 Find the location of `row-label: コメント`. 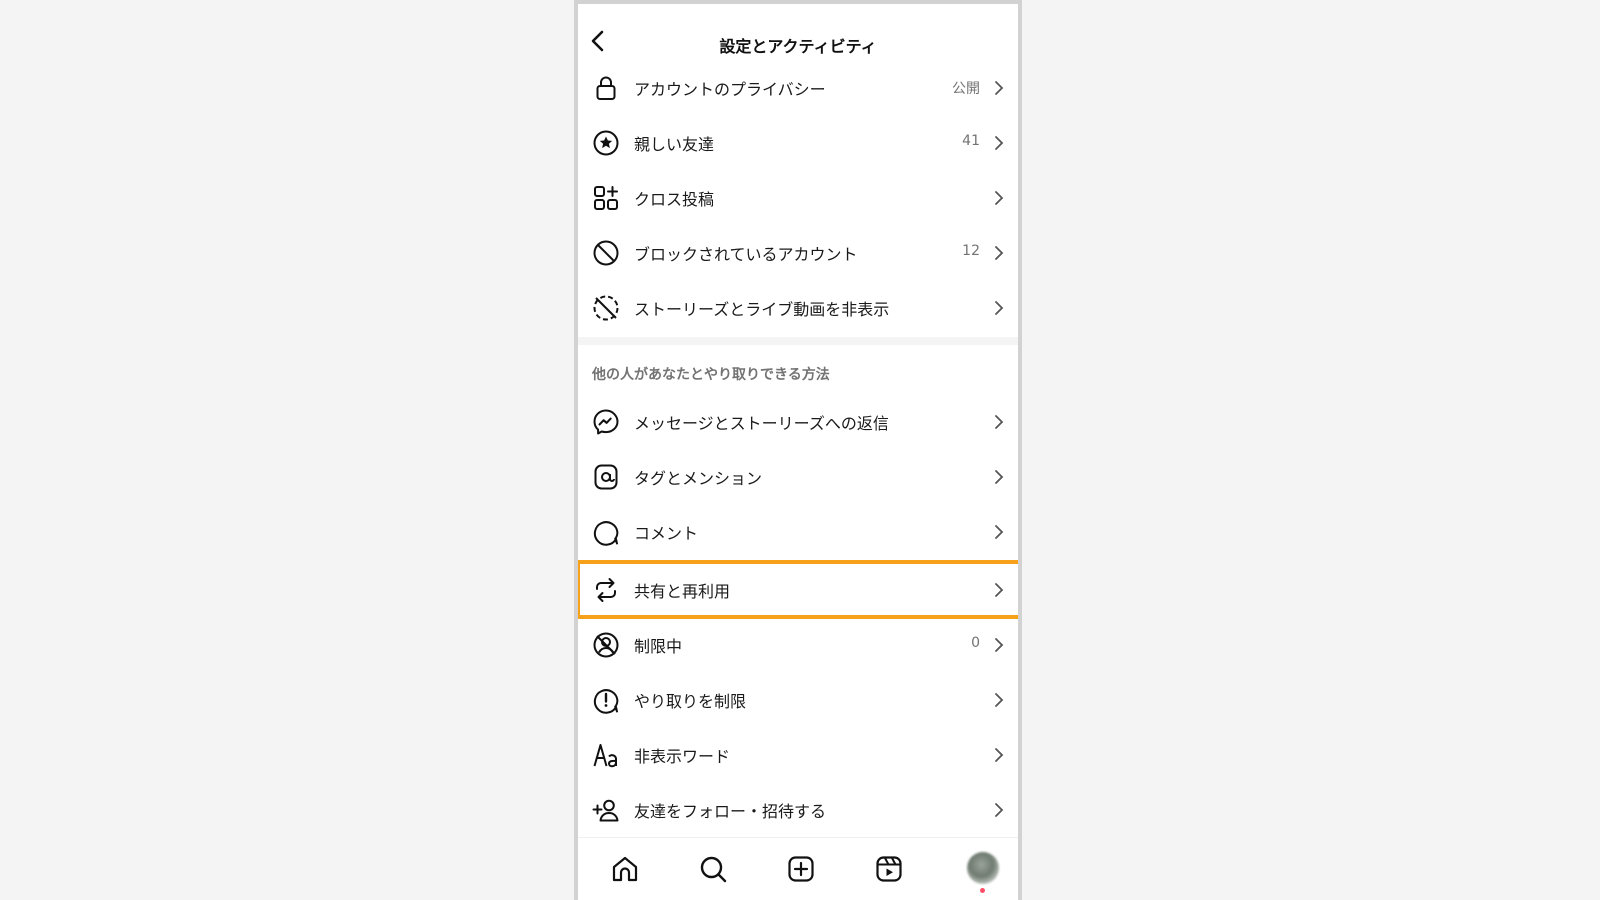

row-label: コメント is located at coordinates (666, 533).